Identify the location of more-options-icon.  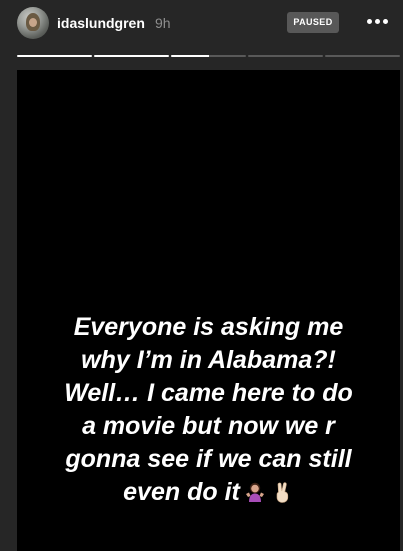
(378, 22).